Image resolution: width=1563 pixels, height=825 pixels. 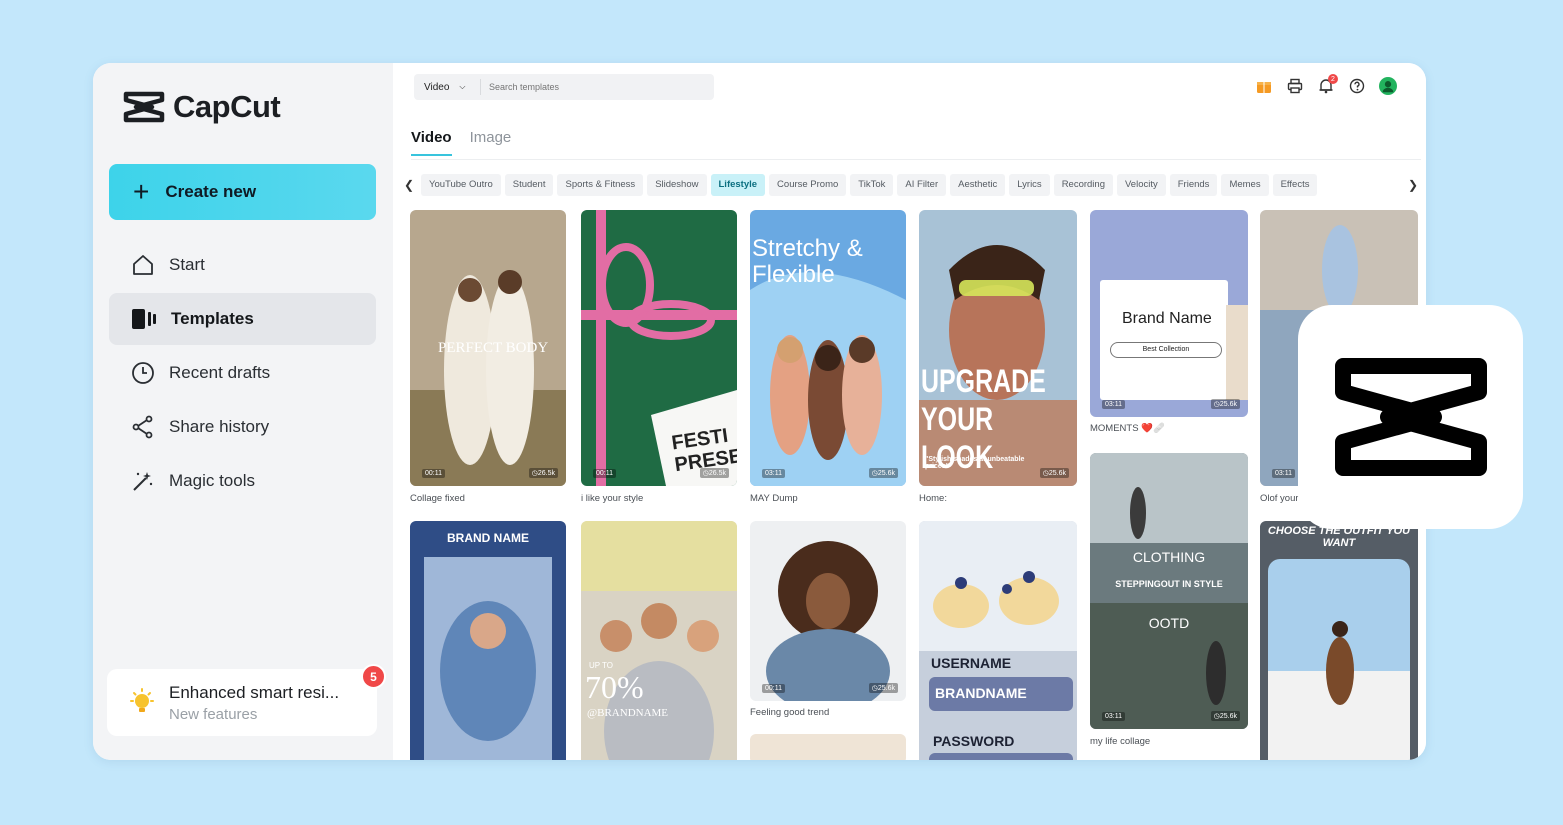 I want to click on printer-icon, so click(x=1295, y=86).